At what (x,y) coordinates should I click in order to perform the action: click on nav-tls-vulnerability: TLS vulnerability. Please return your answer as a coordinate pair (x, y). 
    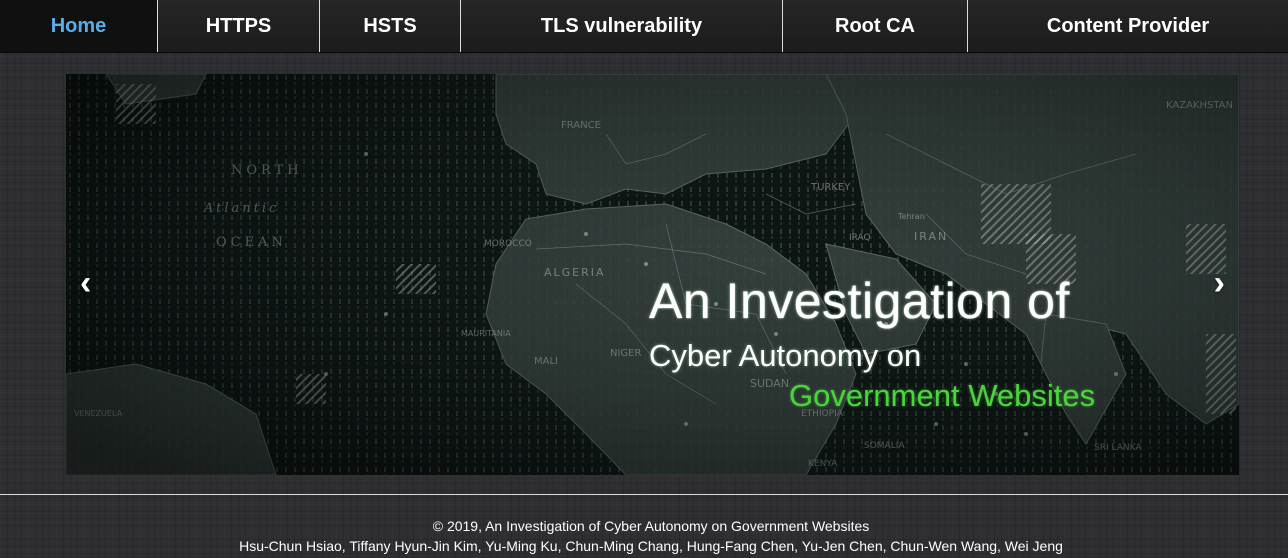
    Looking at the image, I should click on (622, 26).